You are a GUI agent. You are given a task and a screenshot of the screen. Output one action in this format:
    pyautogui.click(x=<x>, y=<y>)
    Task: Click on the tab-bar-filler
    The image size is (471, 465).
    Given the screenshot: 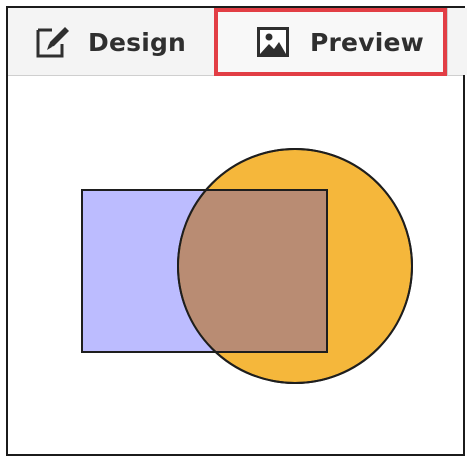 What is the action you would take?
    pyautogui.click(x=457, y=41)
    